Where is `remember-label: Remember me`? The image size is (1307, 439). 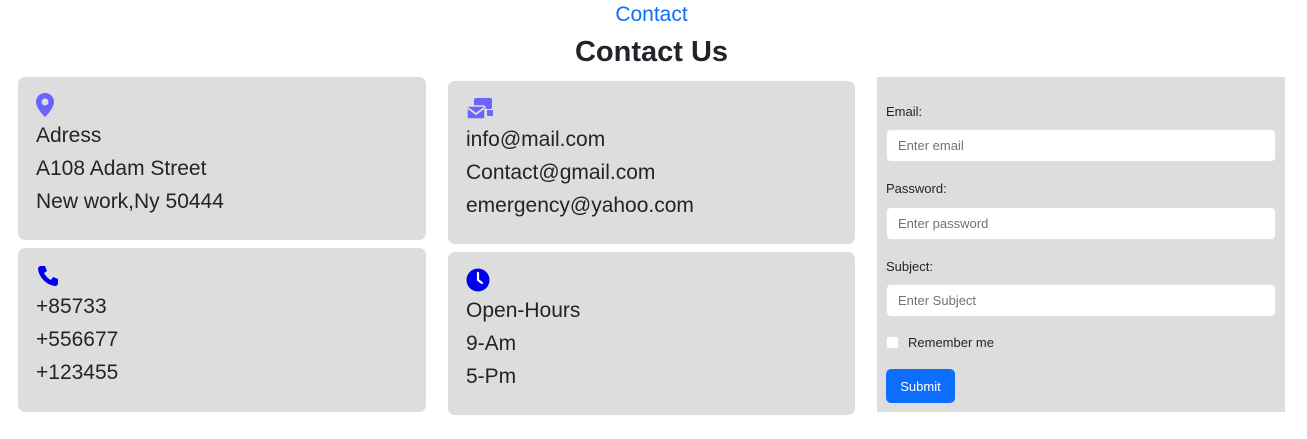 remember-label: Remember me is located at coordinates (951, 342).